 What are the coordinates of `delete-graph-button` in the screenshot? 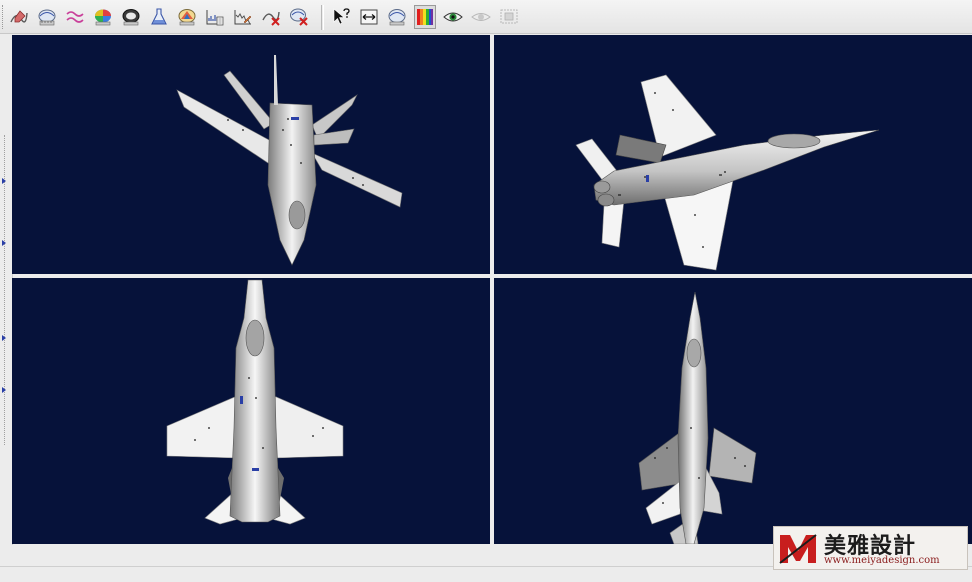 It's located at (271, 17).